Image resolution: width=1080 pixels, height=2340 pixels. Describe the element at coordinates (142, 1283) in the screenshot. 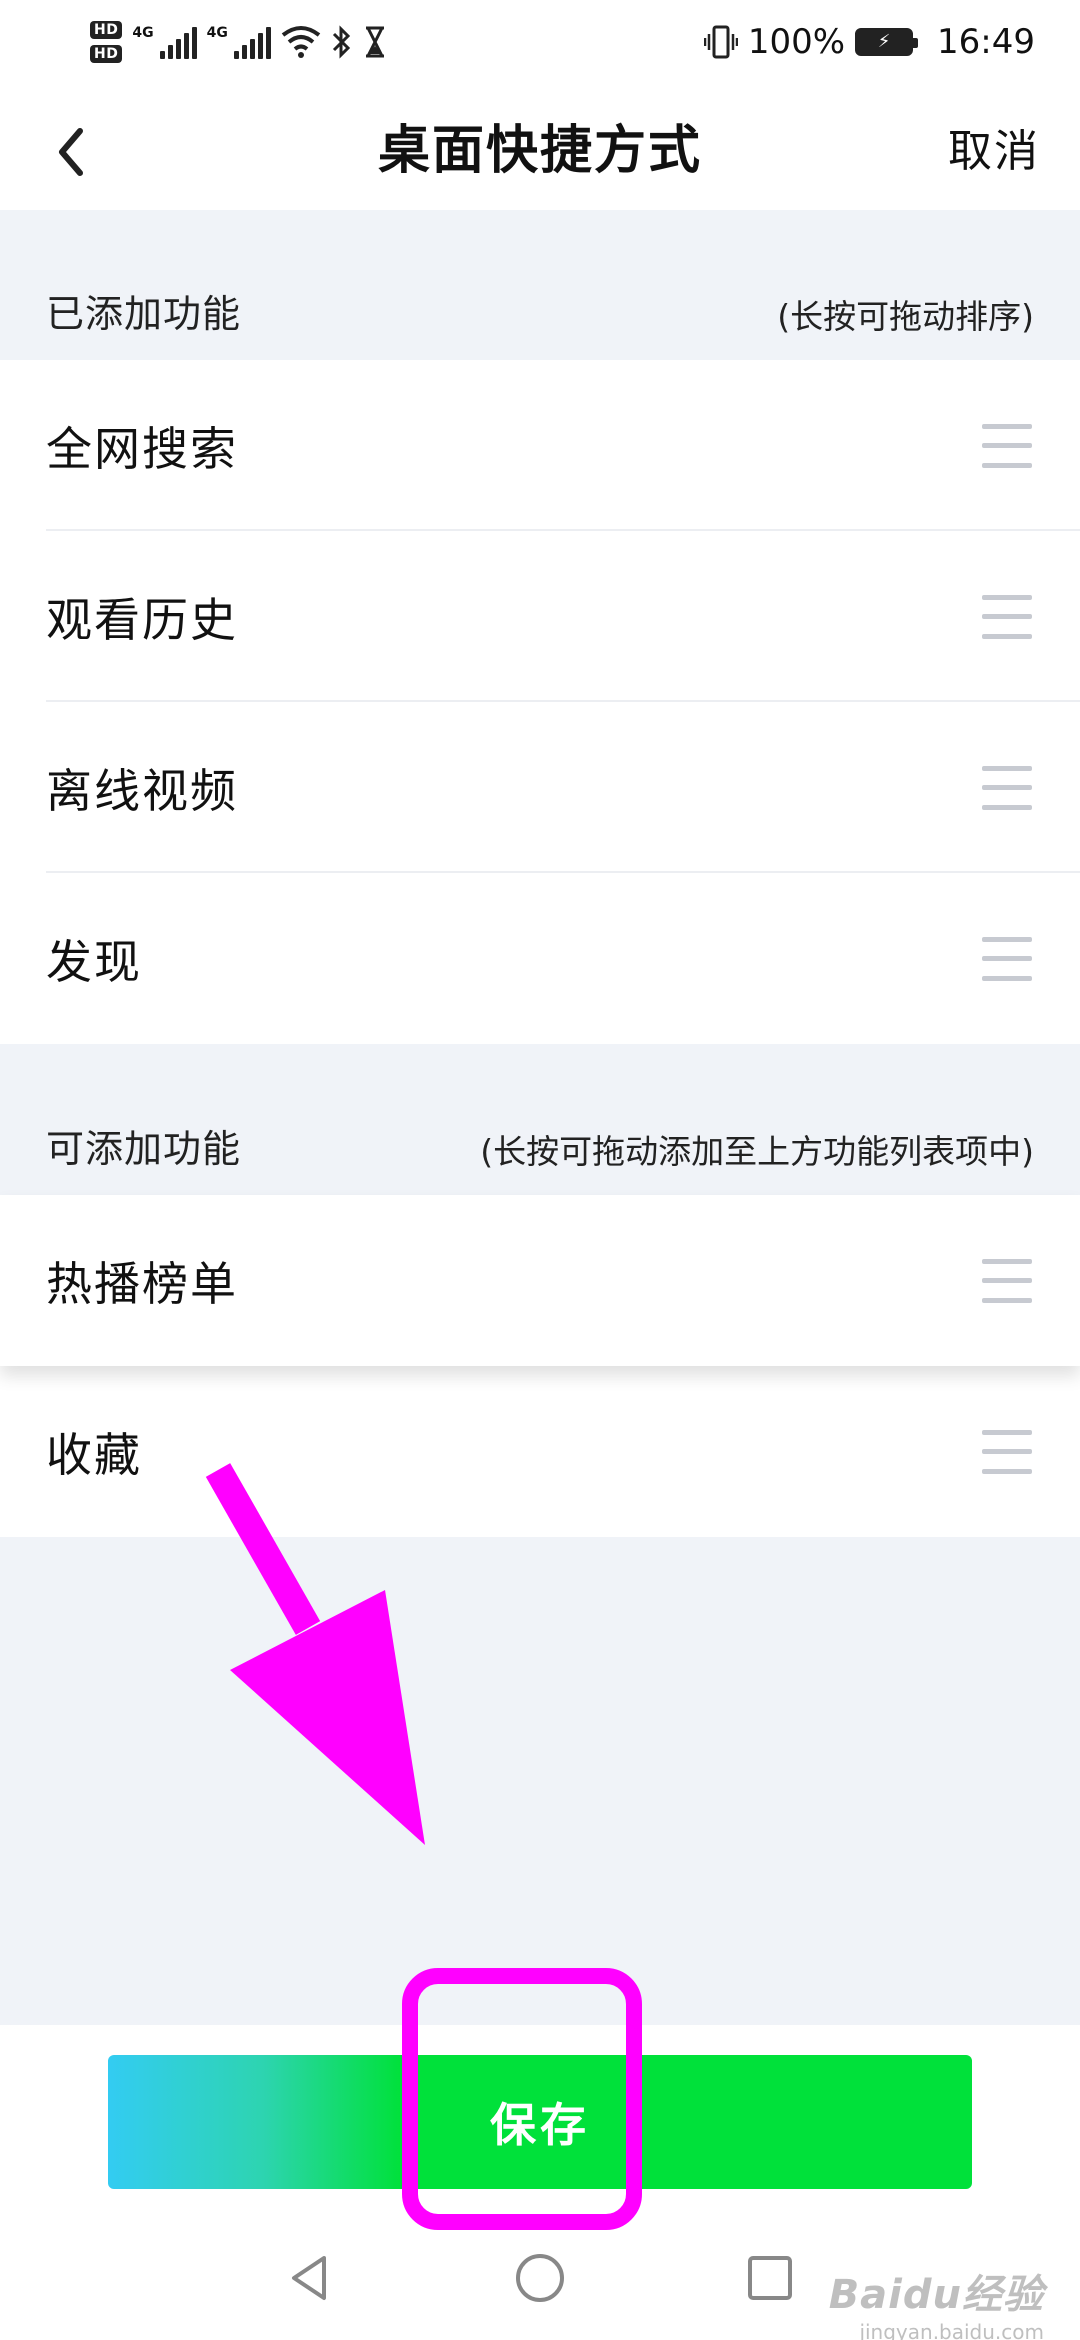

I see `list-item-label: 热播榜单` at that location.